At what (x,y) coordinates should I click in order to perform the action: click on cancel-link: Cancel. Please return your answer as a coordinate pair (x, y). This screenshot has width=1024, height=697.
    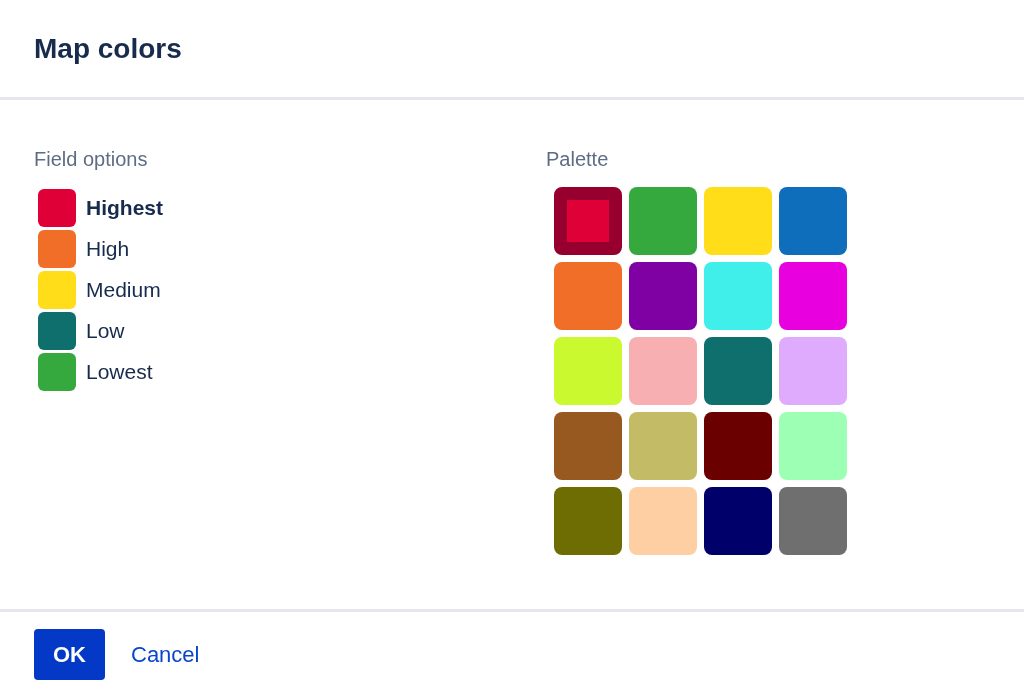
    Looking at the image, I should click on (165, 654).